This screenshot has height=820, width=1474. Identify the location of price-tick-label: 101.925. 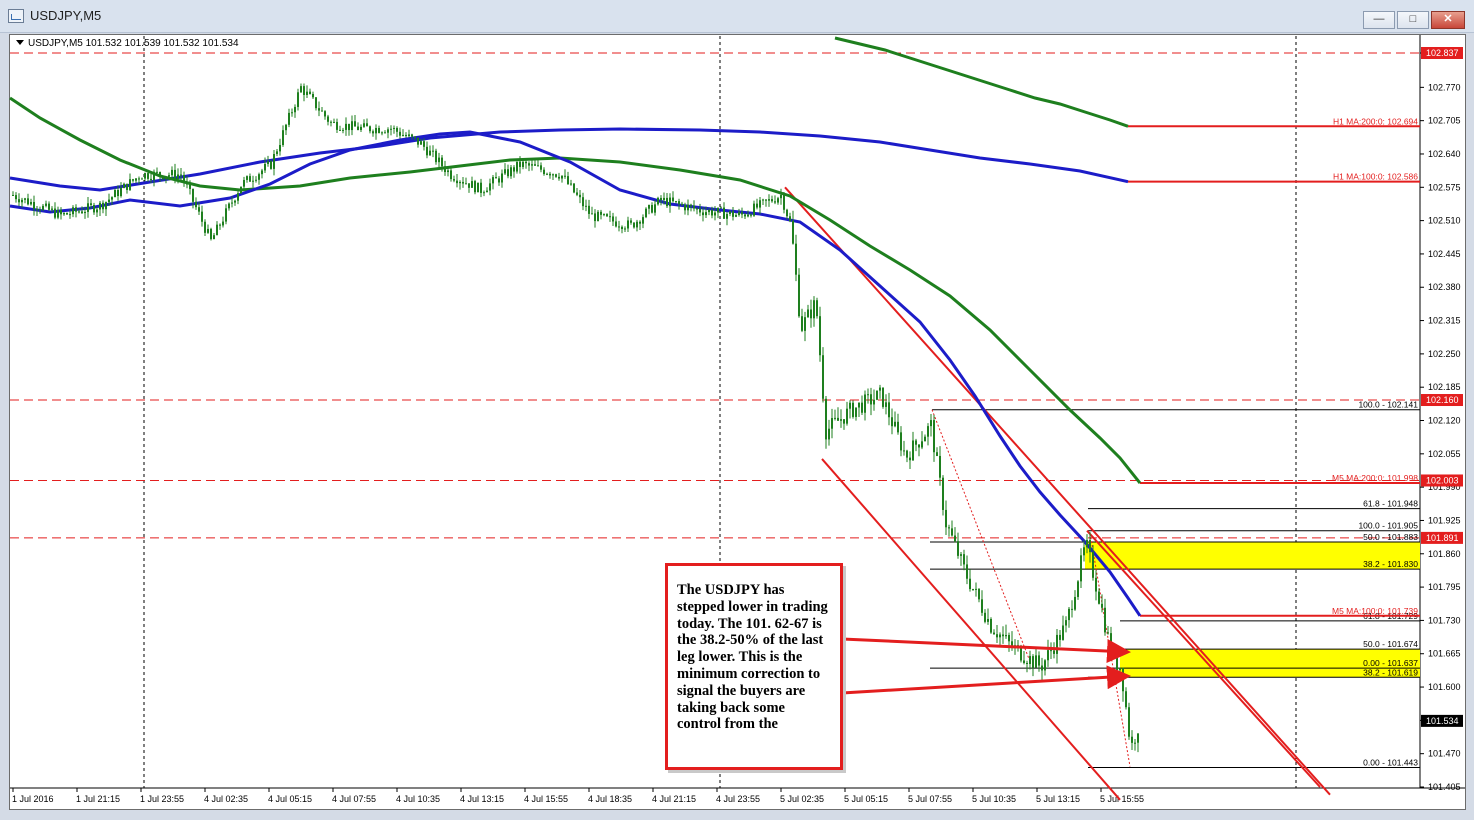
(1444, 520).